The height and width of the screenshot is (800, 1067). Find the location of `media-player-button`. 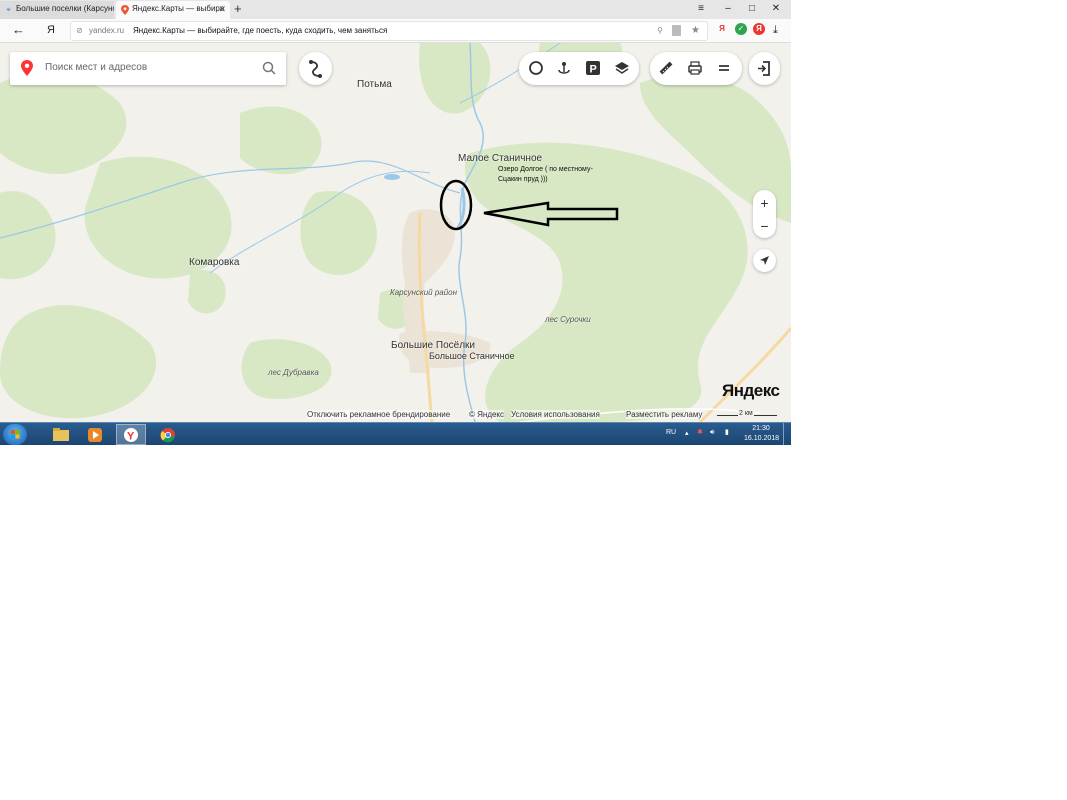

media-player-button is located at coordinates (95, 434).